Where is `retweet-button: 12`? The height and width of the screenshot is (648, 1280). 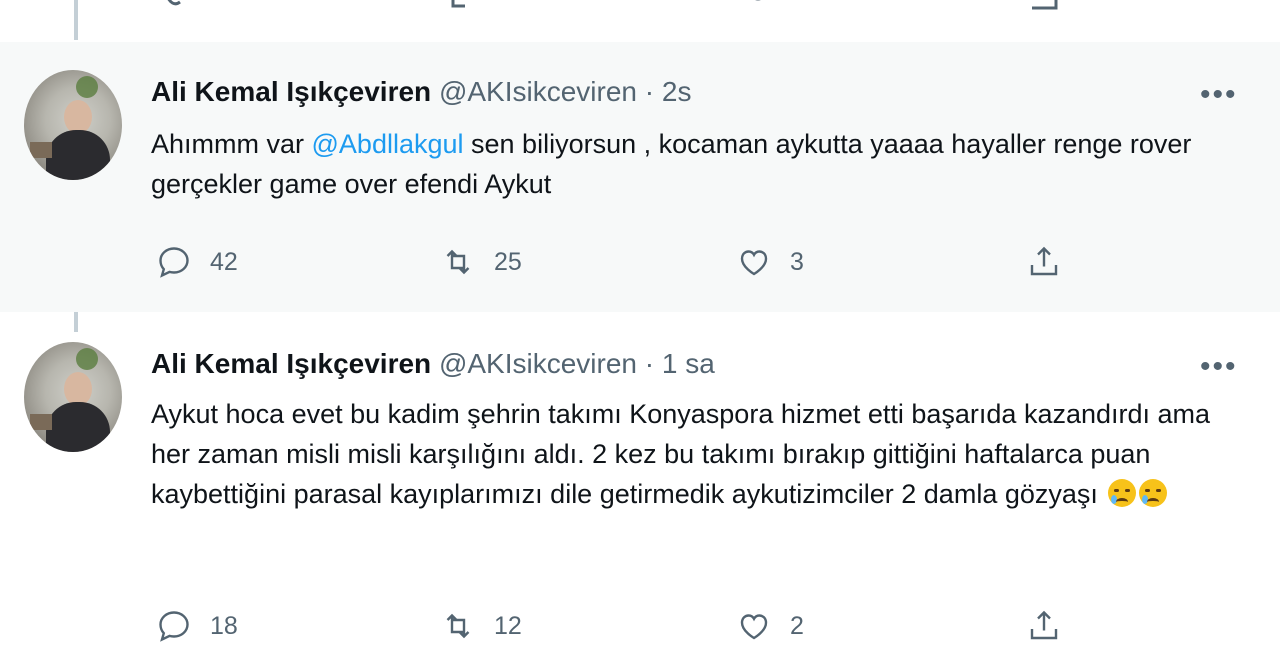
retweet-button: 12 is located at coordinates (481, 626).